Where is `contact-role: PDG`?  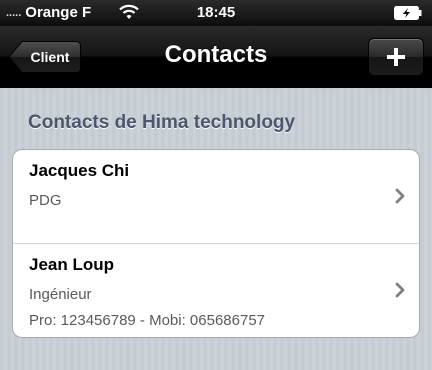 contact-role: PDG is located at coordinates (45, 200).